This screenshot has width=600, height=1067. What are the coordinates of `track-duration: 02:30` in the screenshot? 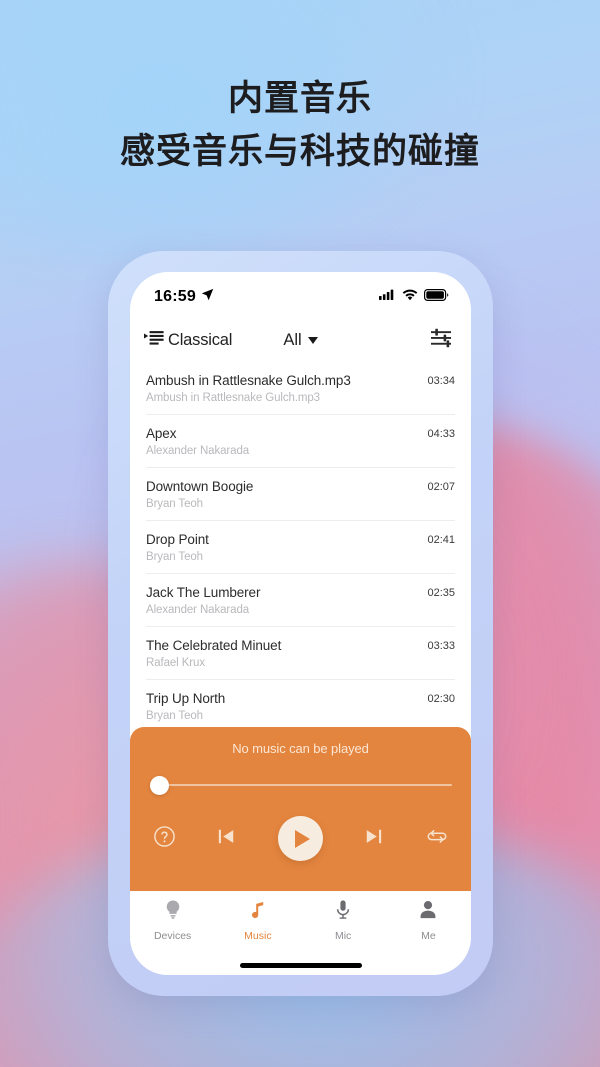 It's located at (441, 699).